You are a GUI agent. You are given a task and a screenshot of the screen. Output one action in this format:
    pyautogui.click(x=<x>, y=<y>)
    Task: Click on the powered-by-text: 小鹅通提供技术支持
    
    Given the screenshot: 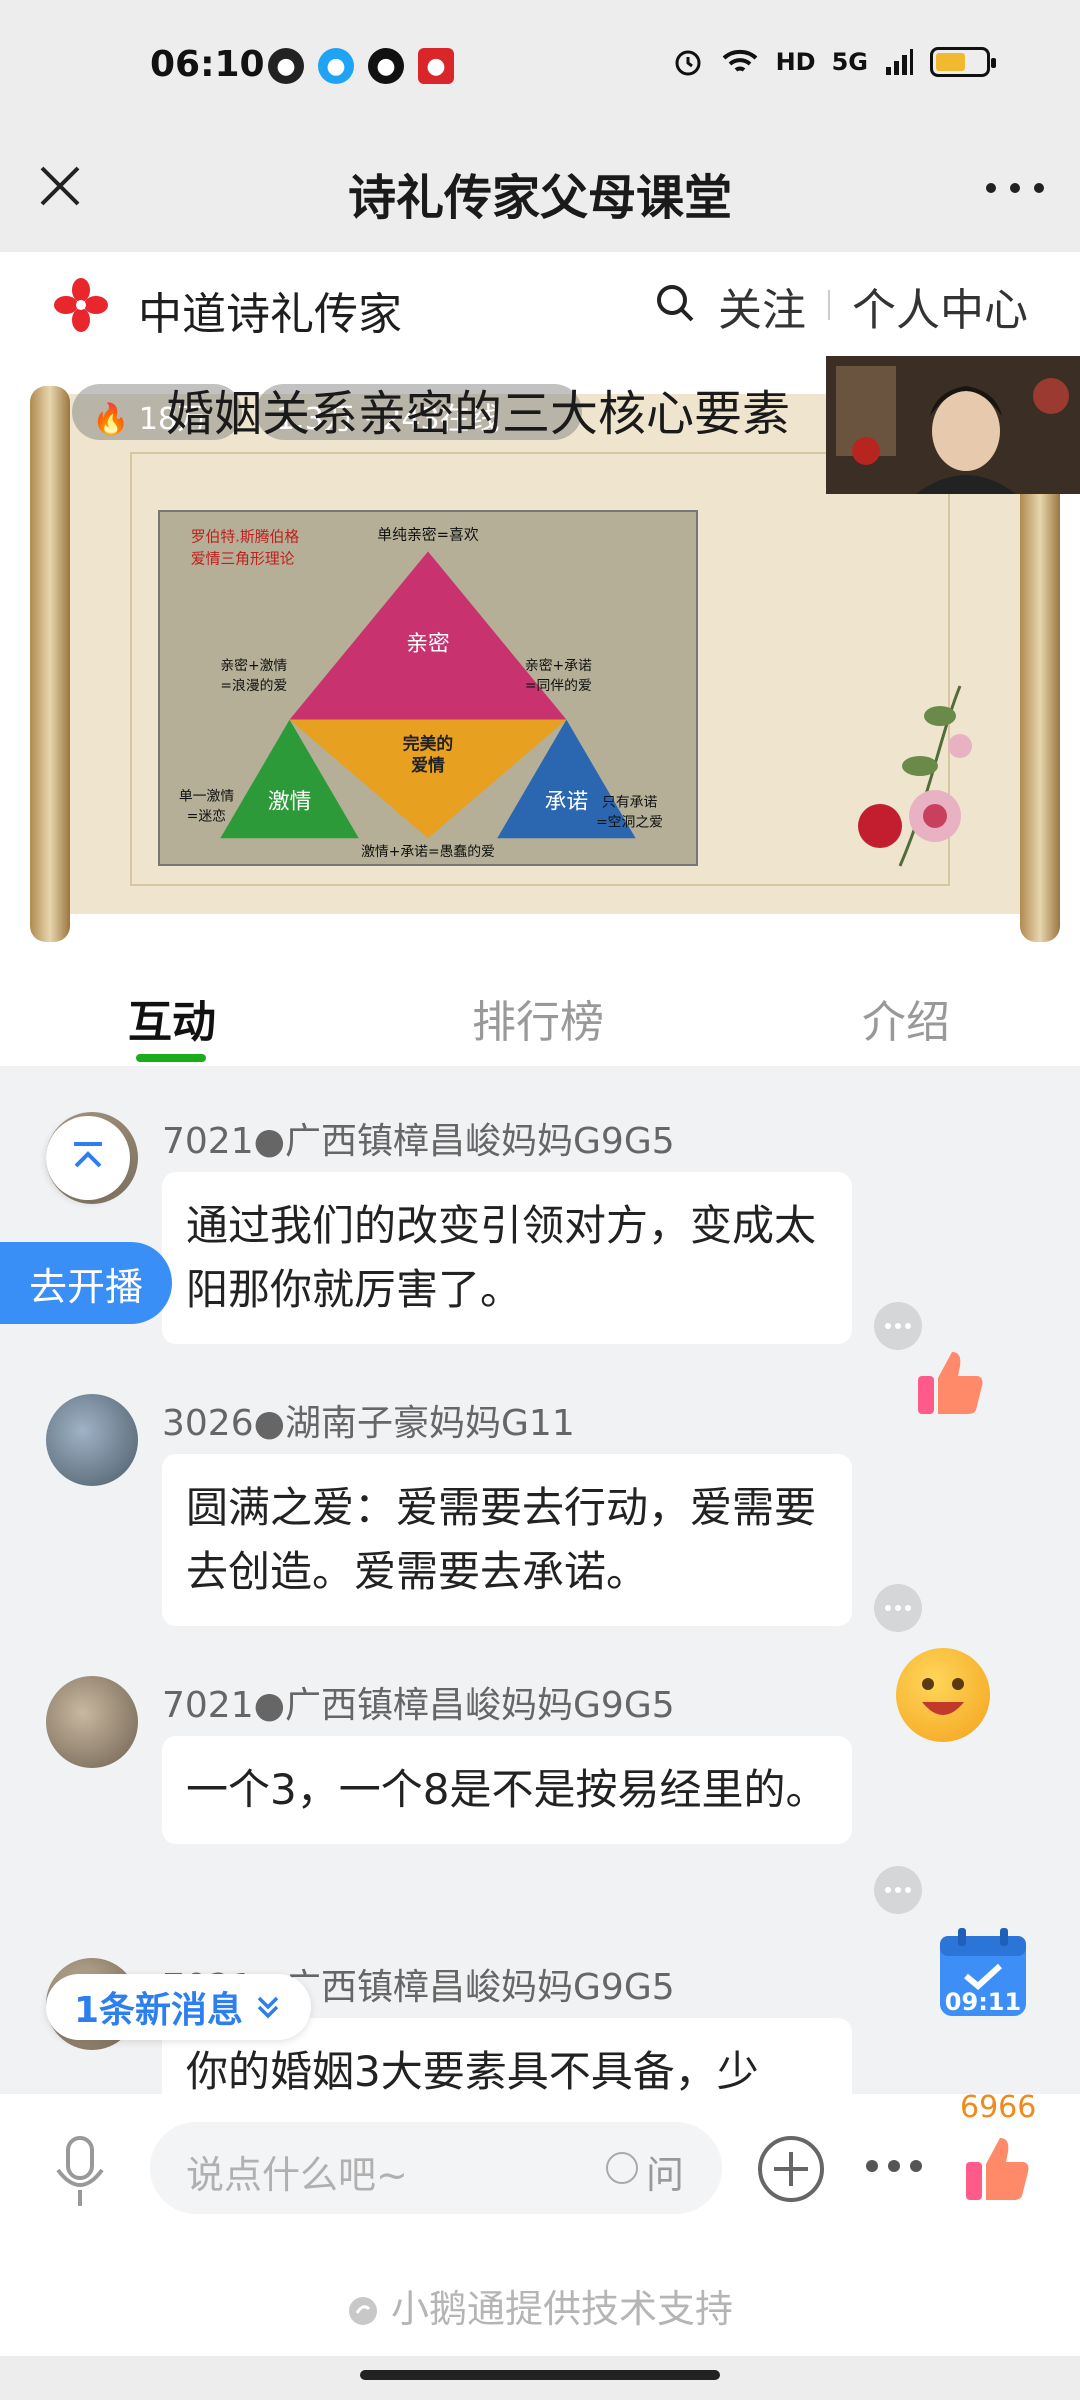 What is the action you would take?
    pyautogui.click(x=540, y=2305)
    